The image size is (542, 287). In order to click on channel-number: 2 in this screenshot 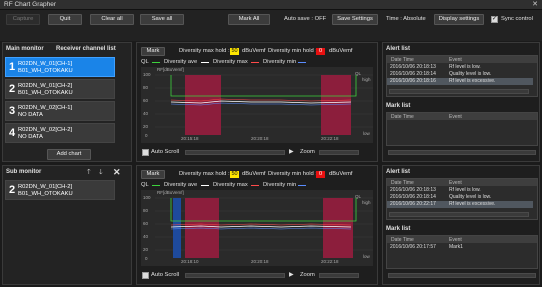, I will do `click(12, 190)`.